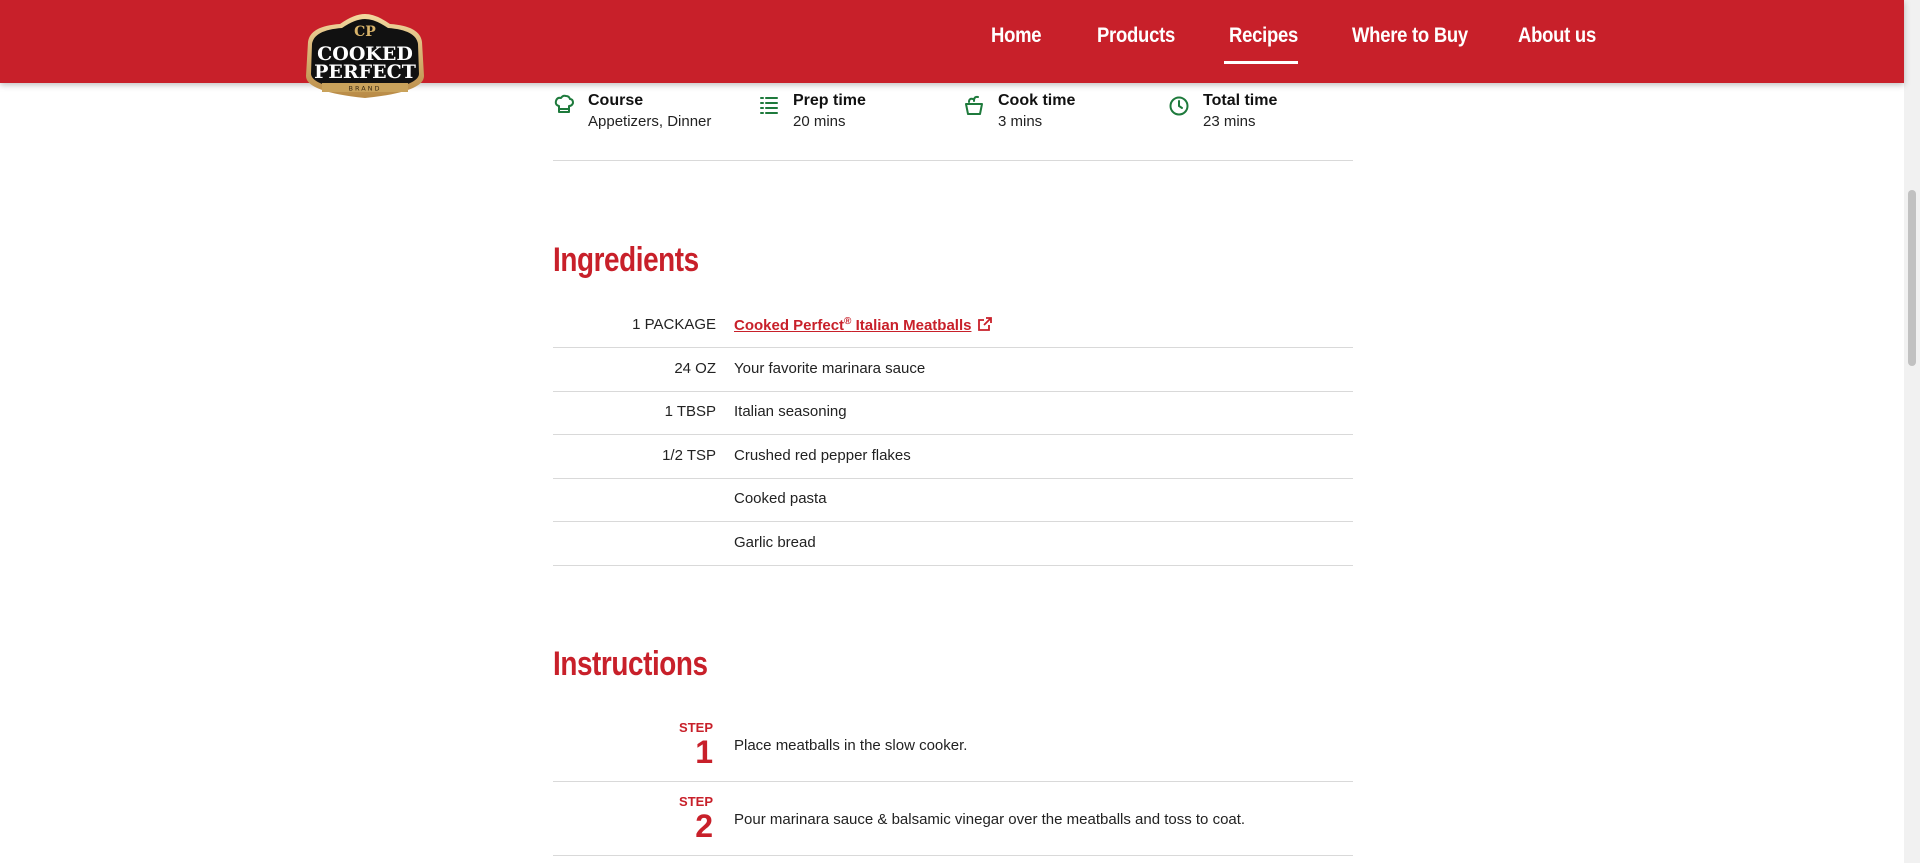  I want to click on meta-label: Prep time, so click(829, 100).